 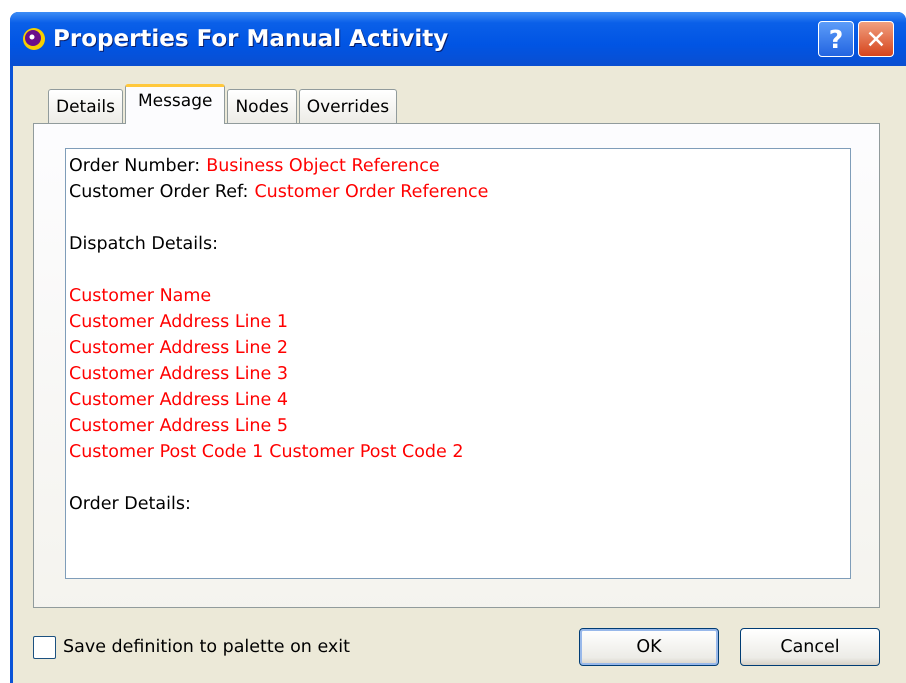 What do you see at coordinates (34, 39) in the screenshot?
I see `app-icon` at bounding box center [34, 39].